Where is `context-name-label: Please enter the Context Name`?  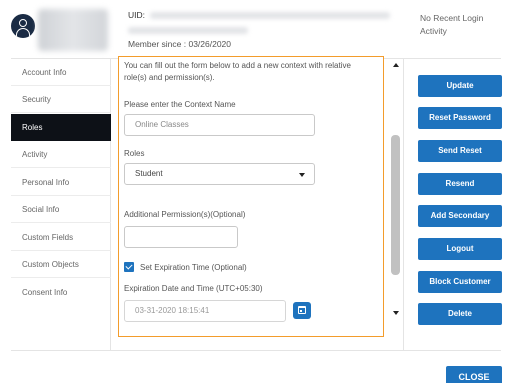 context-name-label: Please enter the Context Name is located at coordinates (180, 104).